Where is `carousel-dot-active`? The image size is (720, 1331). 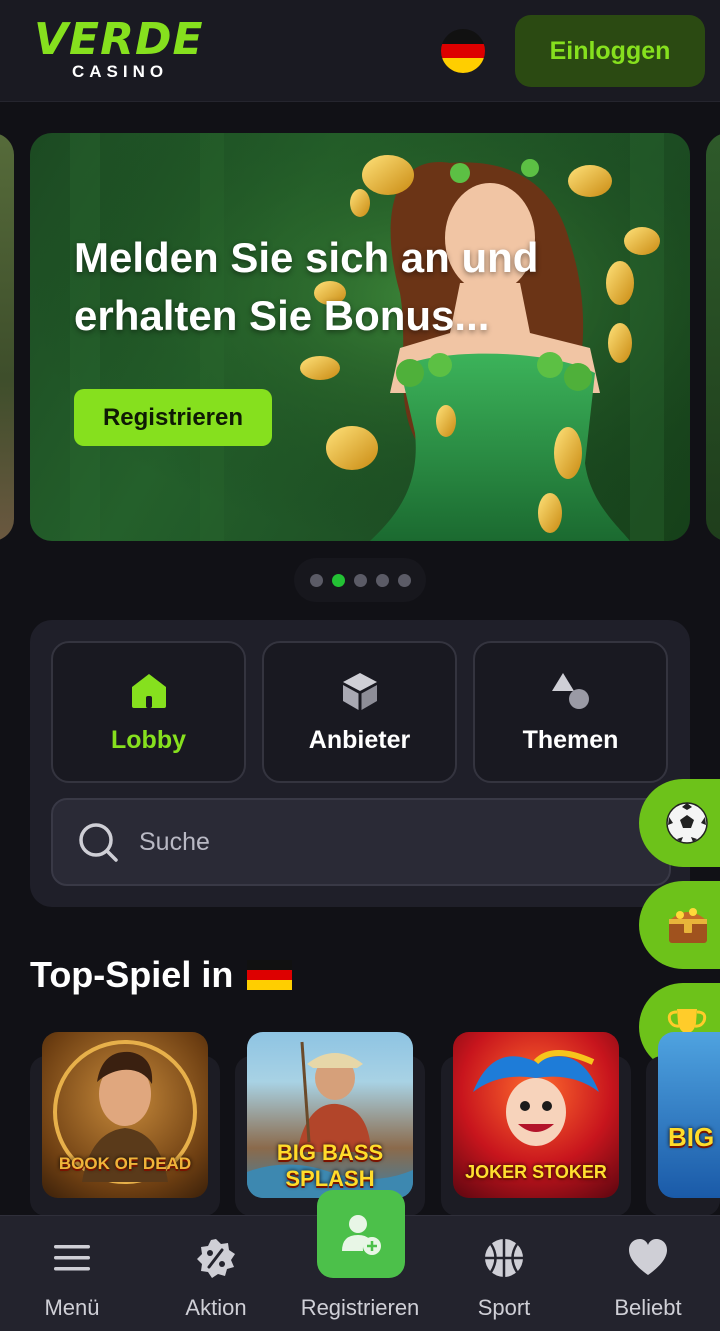 carousel-dot-active is located at coordinates (338, 580).